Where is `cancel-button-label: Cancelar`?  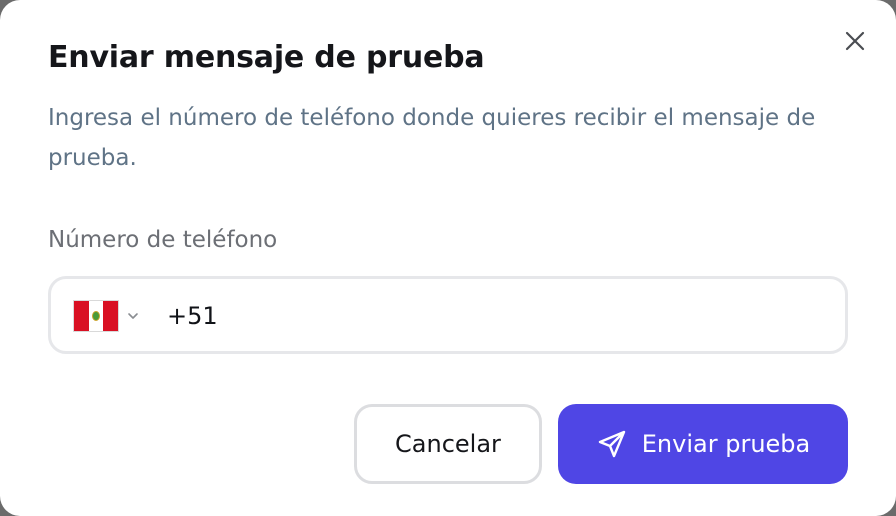 cancel-button-label: Cancelar is located at coordinates (448, 444).